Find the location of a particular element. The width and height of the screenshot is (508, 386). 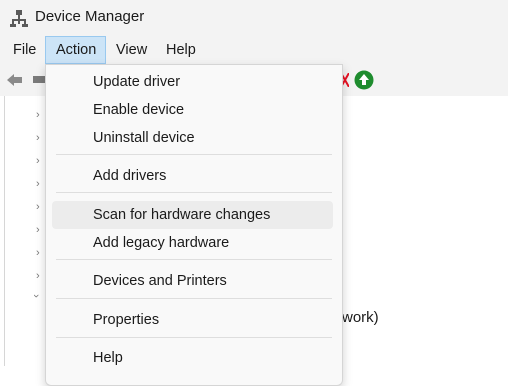

menu-item-scan-hardware: Scan for hardware changes is located at coordinates (192, 215).